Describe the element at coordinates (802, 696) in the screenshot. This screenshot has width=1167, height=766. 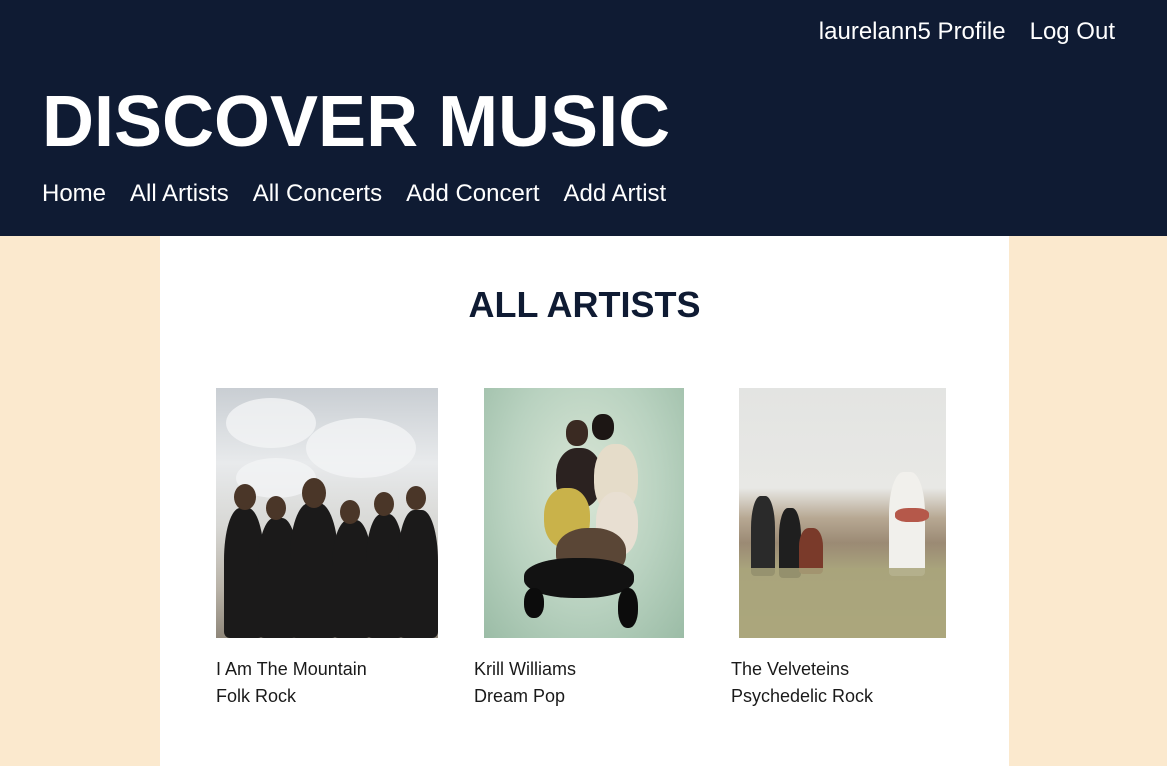
I see `artist-genre: Psychedelic Rock` at that location.